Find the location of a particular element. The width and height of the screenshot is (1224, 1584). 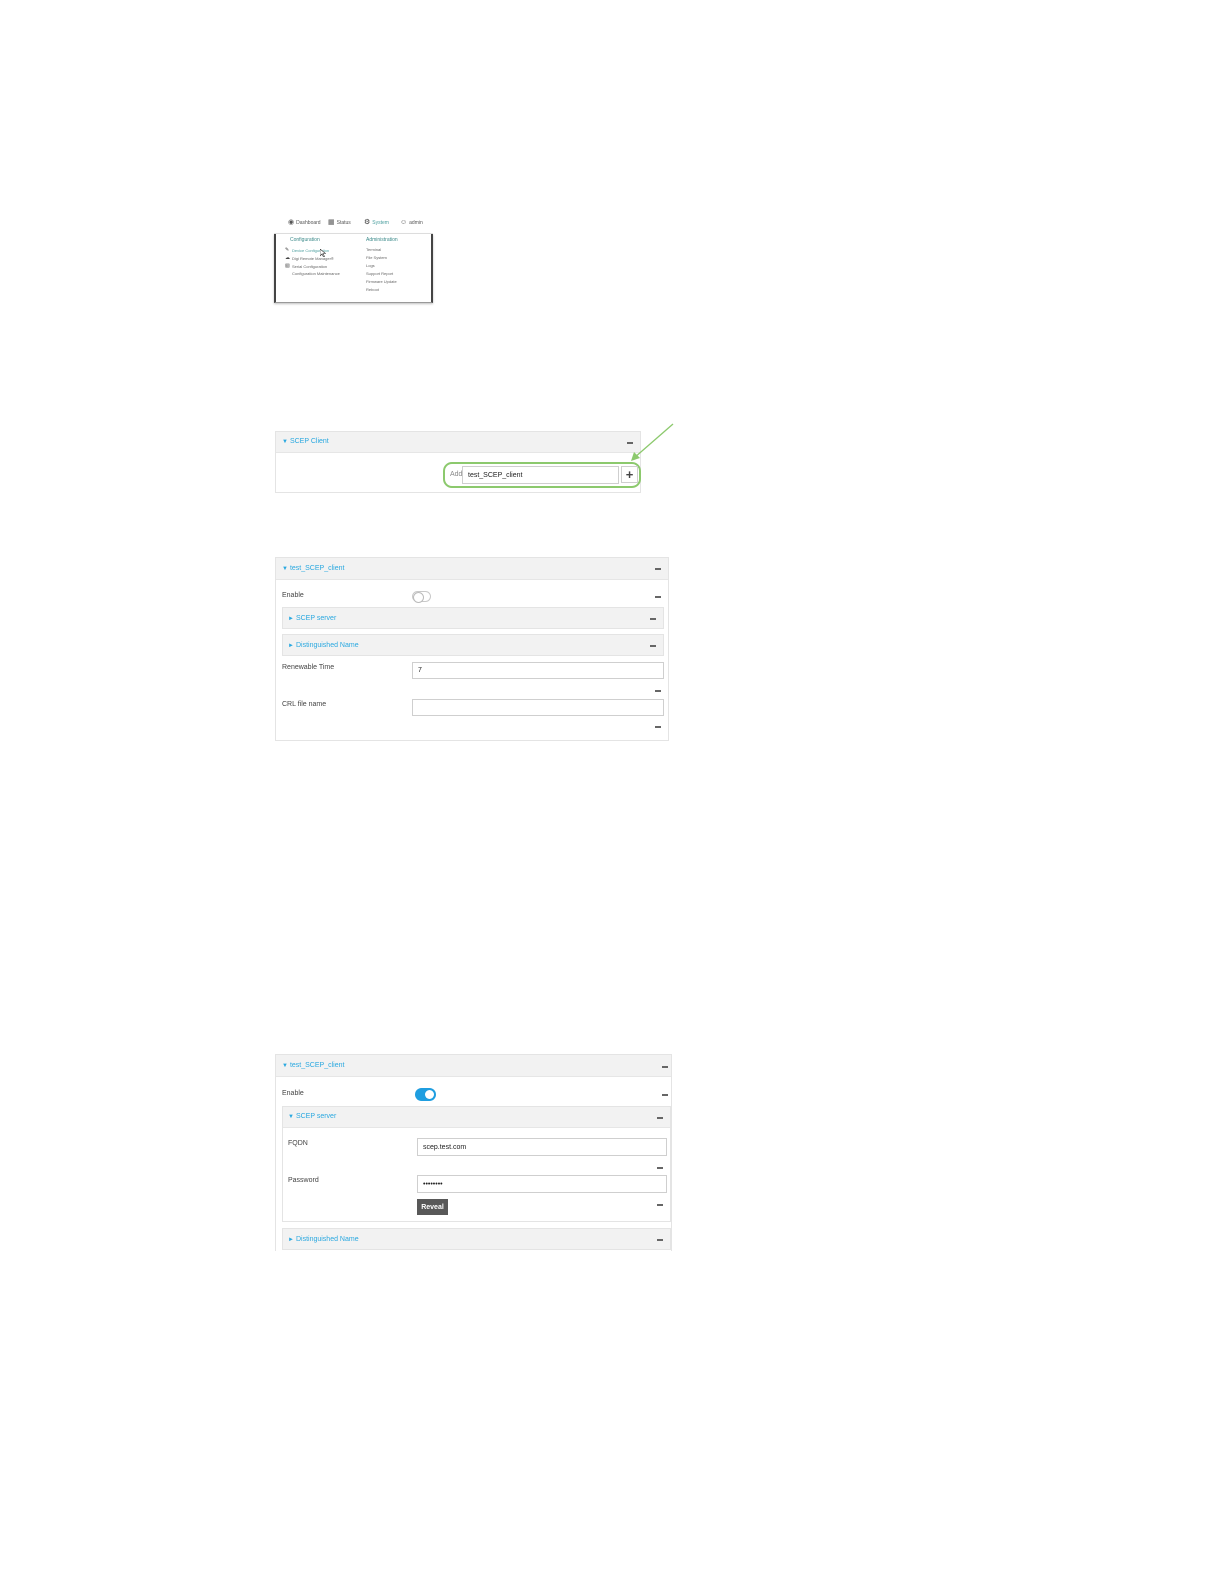

administration-heading: Administration is located at coordinates (382, 240).